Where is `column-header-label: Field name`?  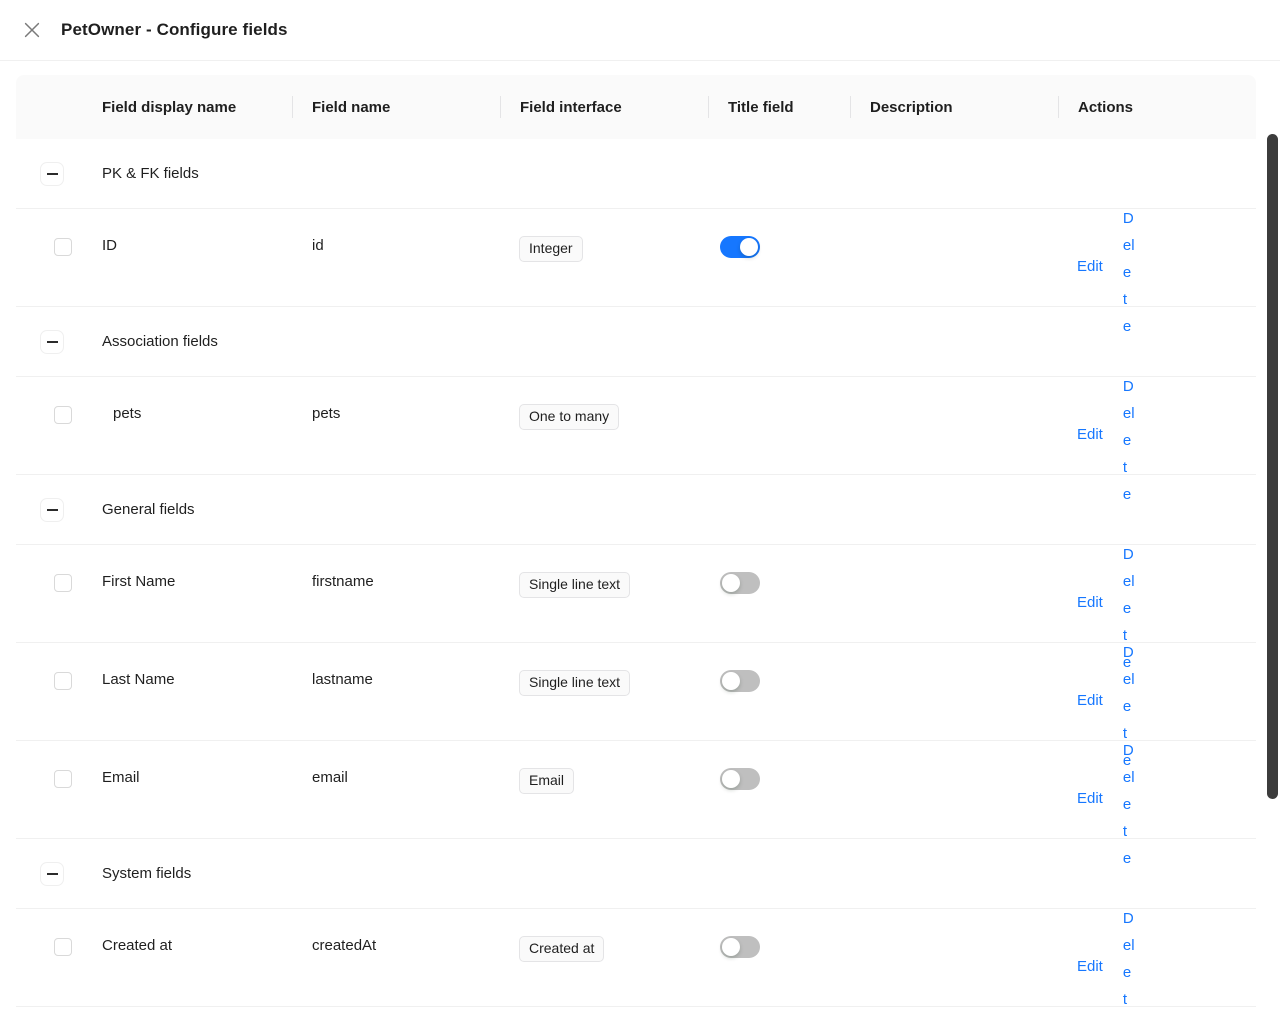 column-header-label: Field name is located at coordinates (351, 107).